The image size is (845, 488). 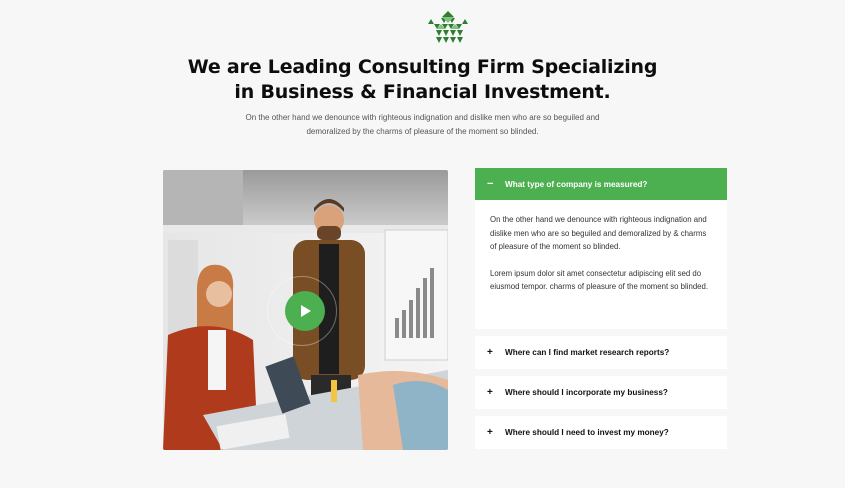 I want to click on house-triangle-logo-icon, so click(x=448, y=27).